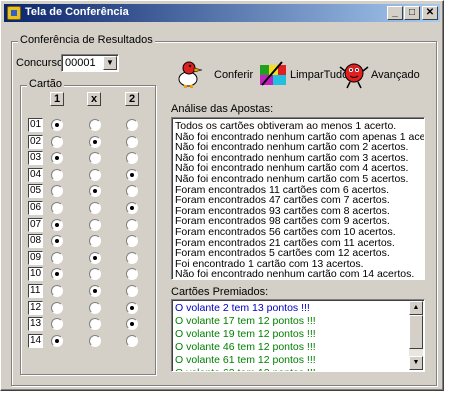  What do you see at coordinates (77, 12) in the screenshot?
I see `window-title: Tela de Conferência` at bounding box center [77, 12].